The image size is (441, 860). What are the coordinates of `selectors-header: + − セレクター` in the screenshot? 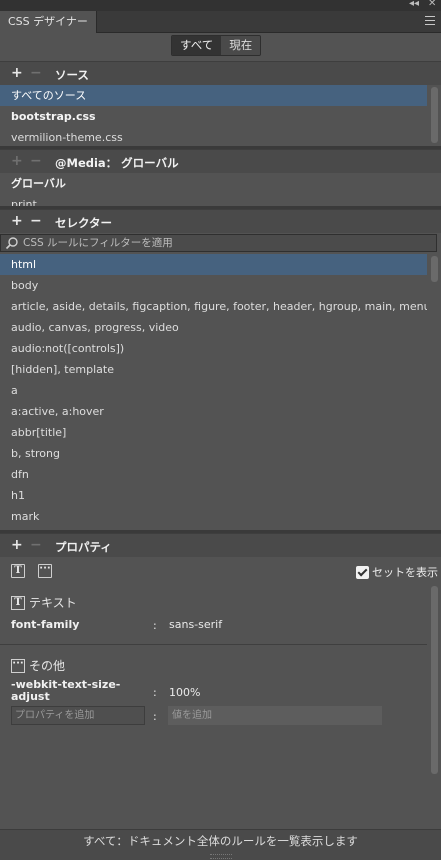 It's located at (220, 221).